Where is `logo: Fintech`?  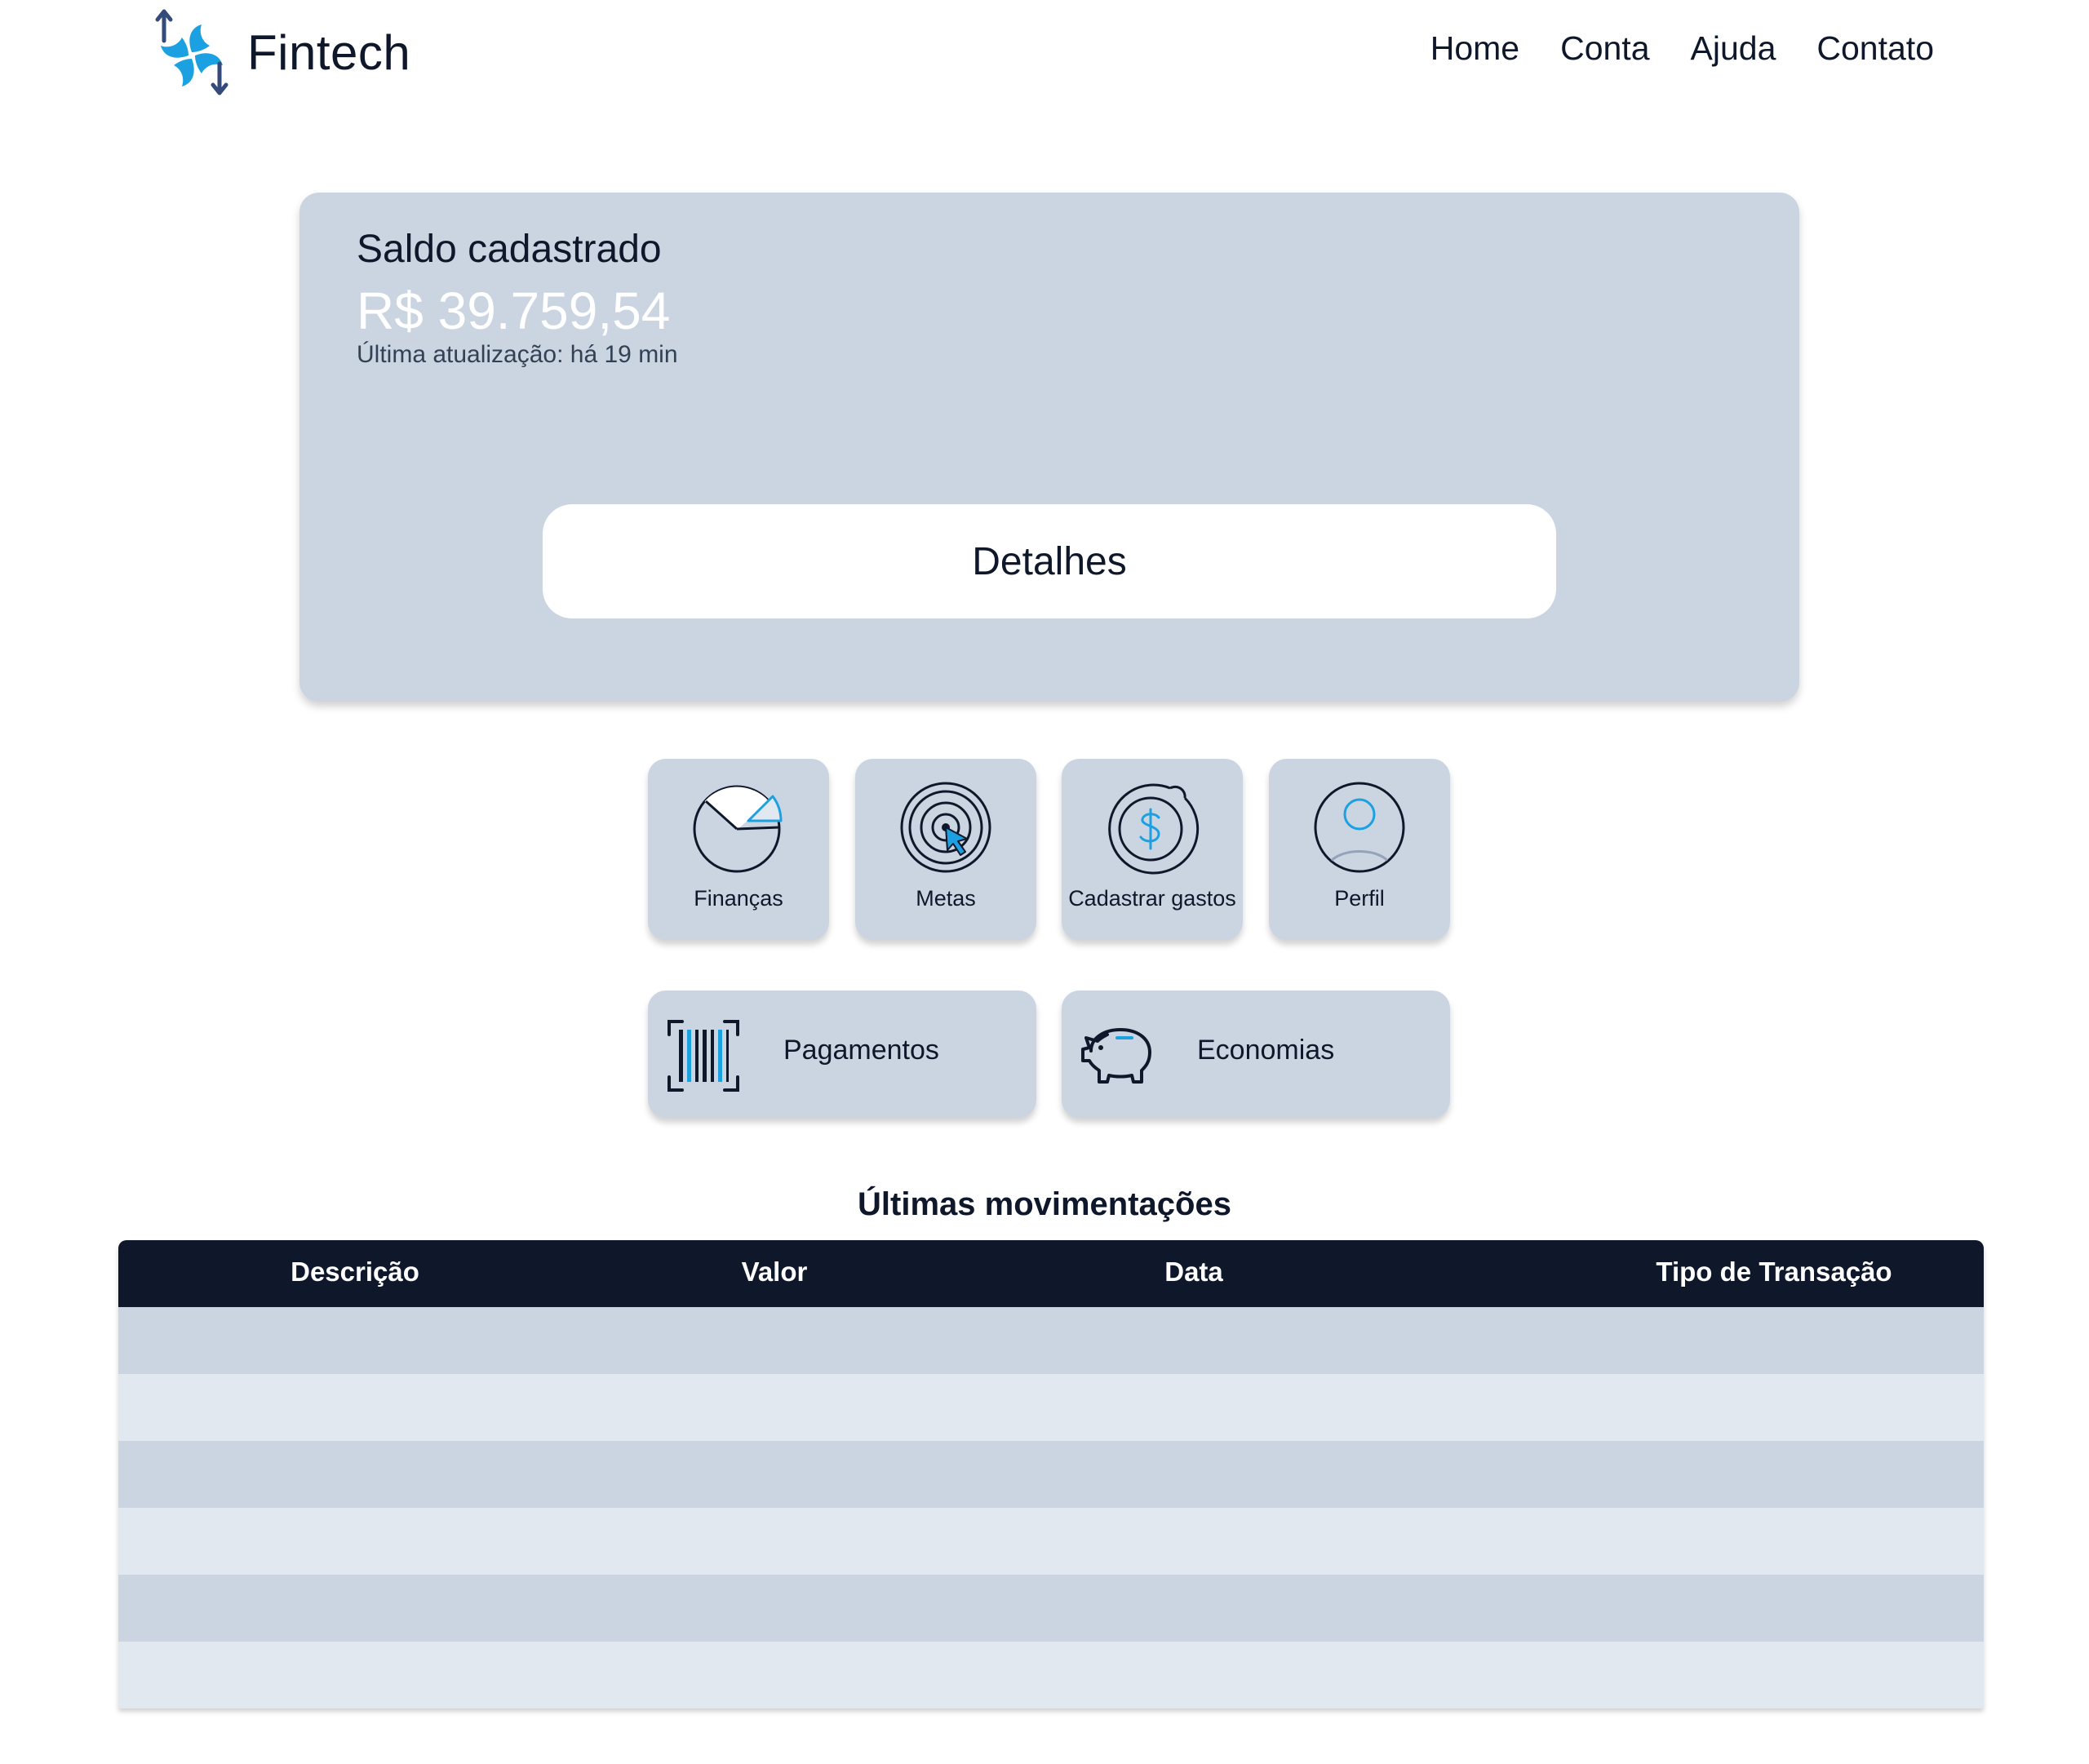
logo: Fintech is located at coordinates (280, 52).